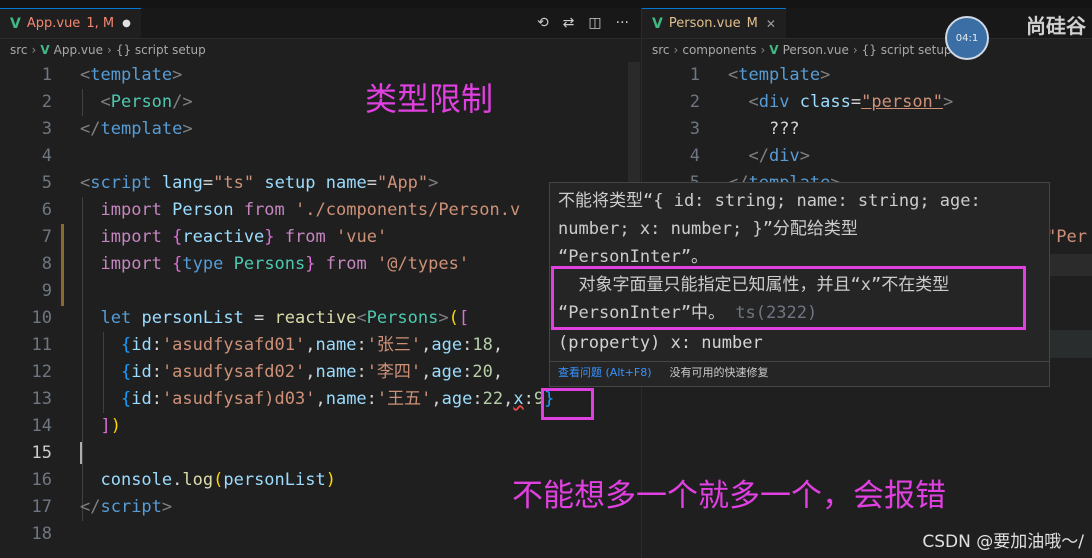  I want to click on code-token: "Per, so click(1066, 237).